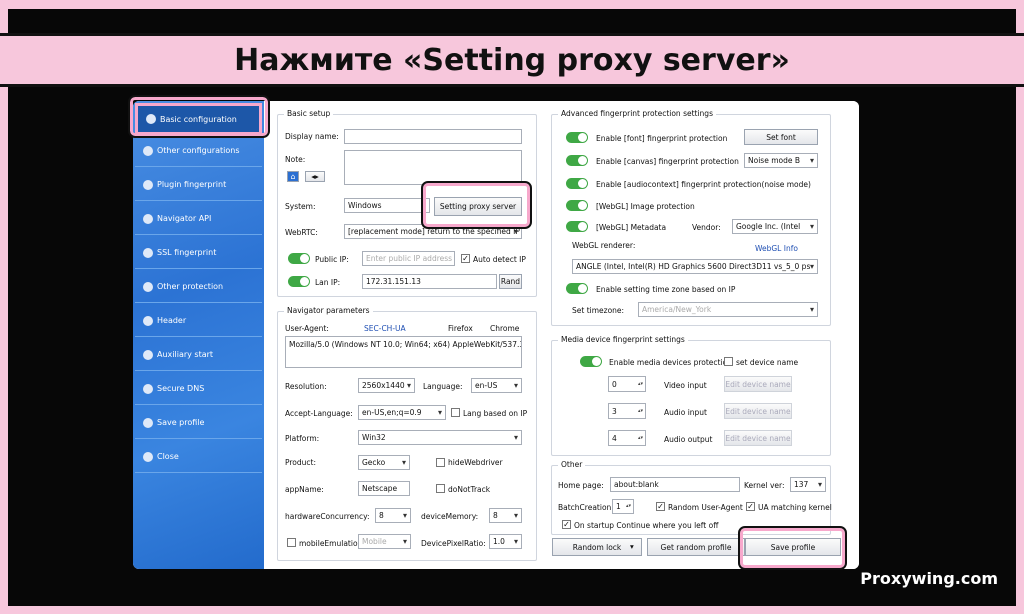  What do you see at coordinates (776, 248) in the screenshot?
I see `webgl-info-link: WebGL Info` at bounding box center [776, 248].